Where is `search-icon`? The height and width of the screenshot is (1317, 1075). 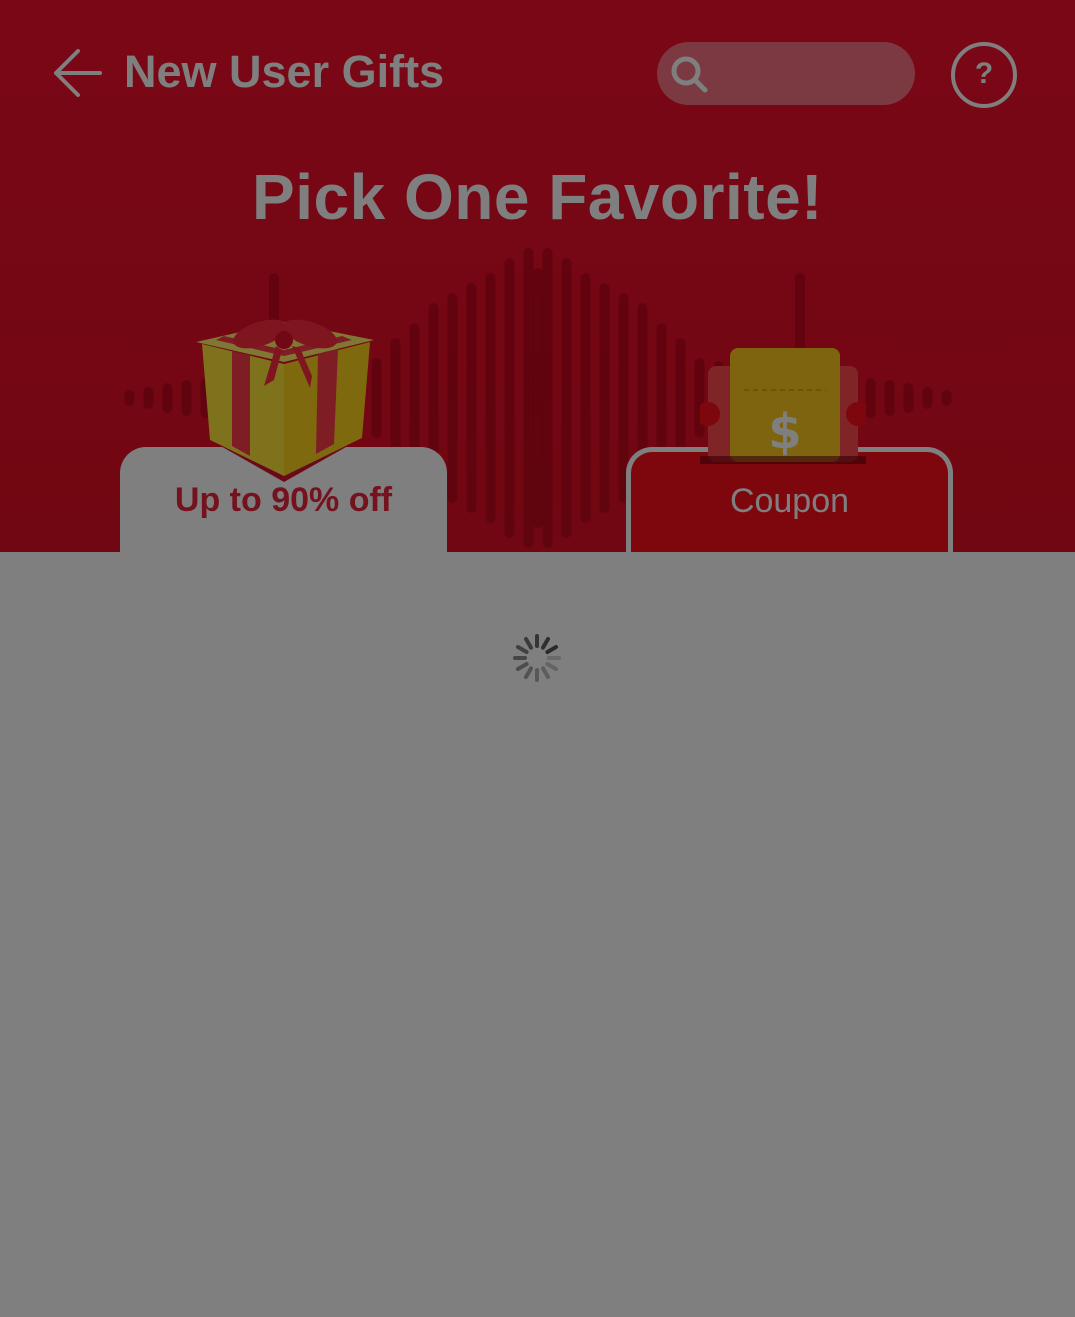 search-icon is located at coordinates (689, 74).